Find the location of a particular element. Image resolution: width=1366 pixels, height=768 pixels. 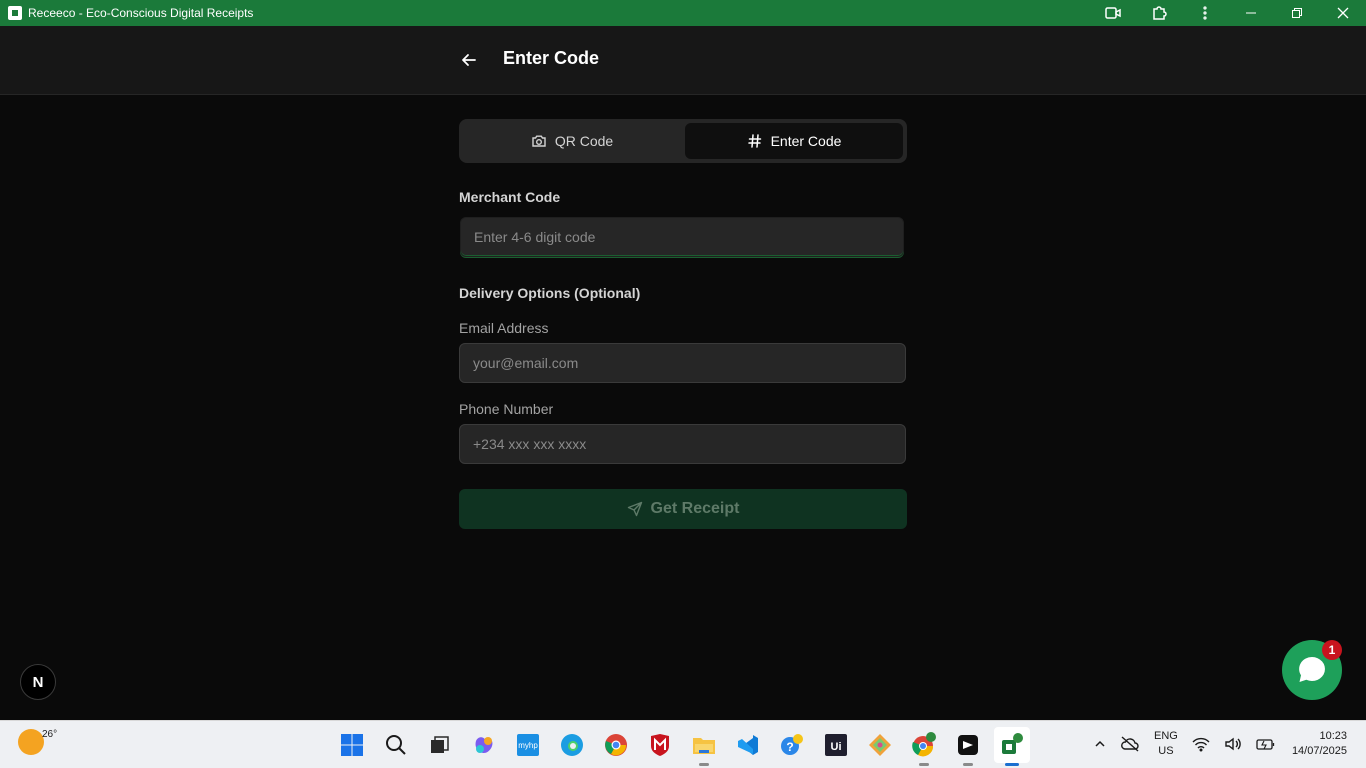

back-arrow-icon is located at coordinates (469, 60).